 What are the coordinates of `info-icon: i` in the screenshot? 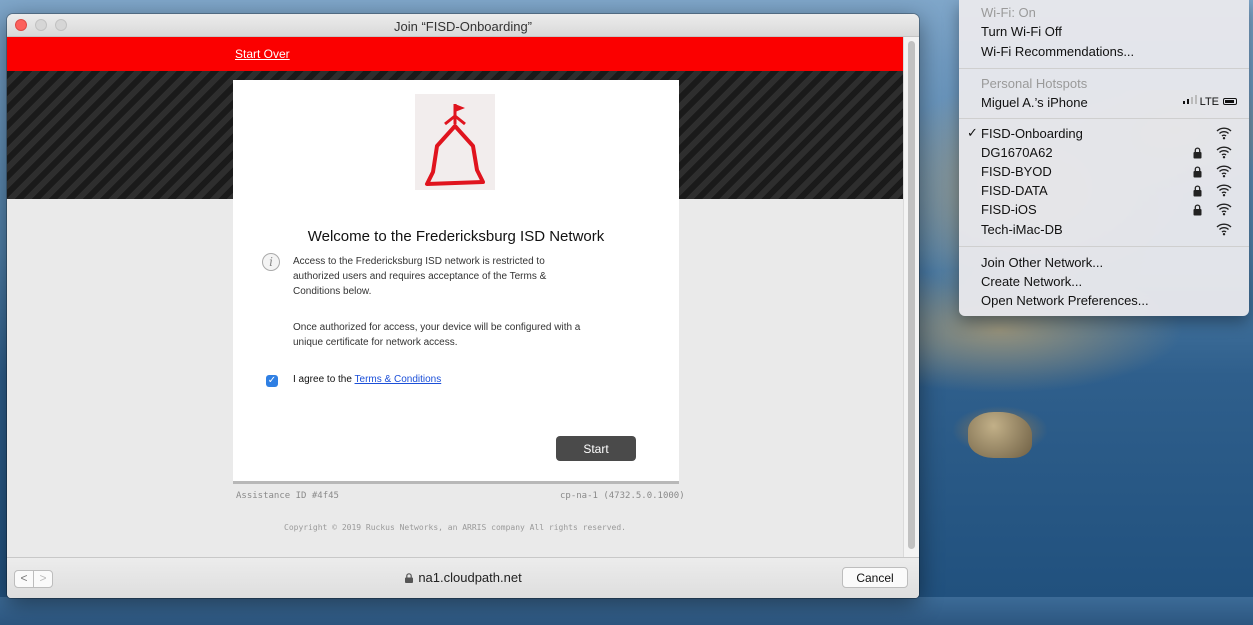 It's located at (271, 262).